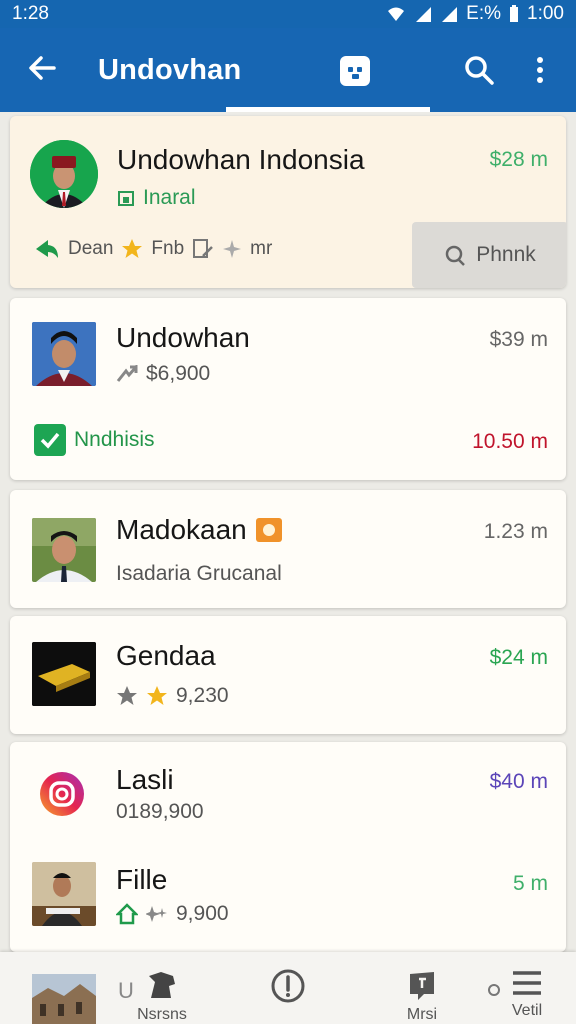 This screenshot has height=1024, width=576. Describe the element at coordinates (47, 249) in the screenshot. I see `share-icon` at that location.